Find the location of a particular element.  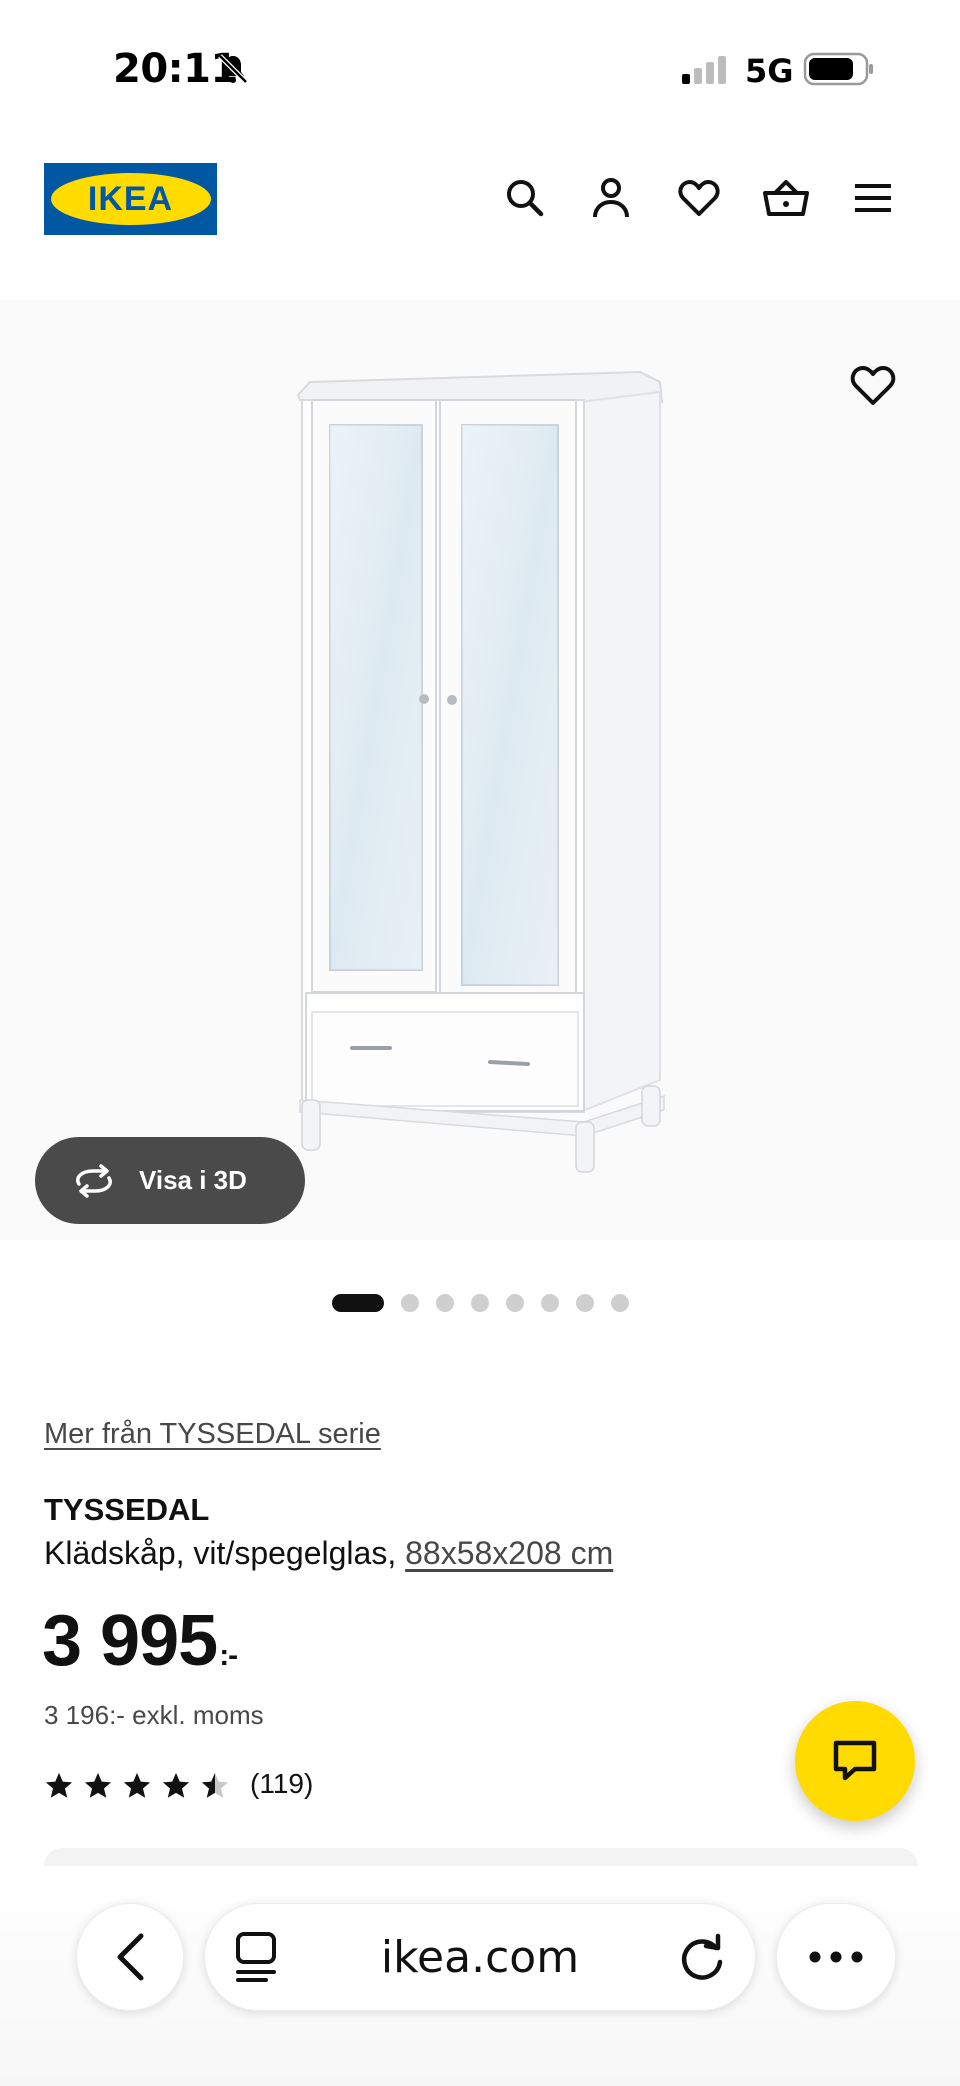

back-button is located at coordinates (130, 1957).